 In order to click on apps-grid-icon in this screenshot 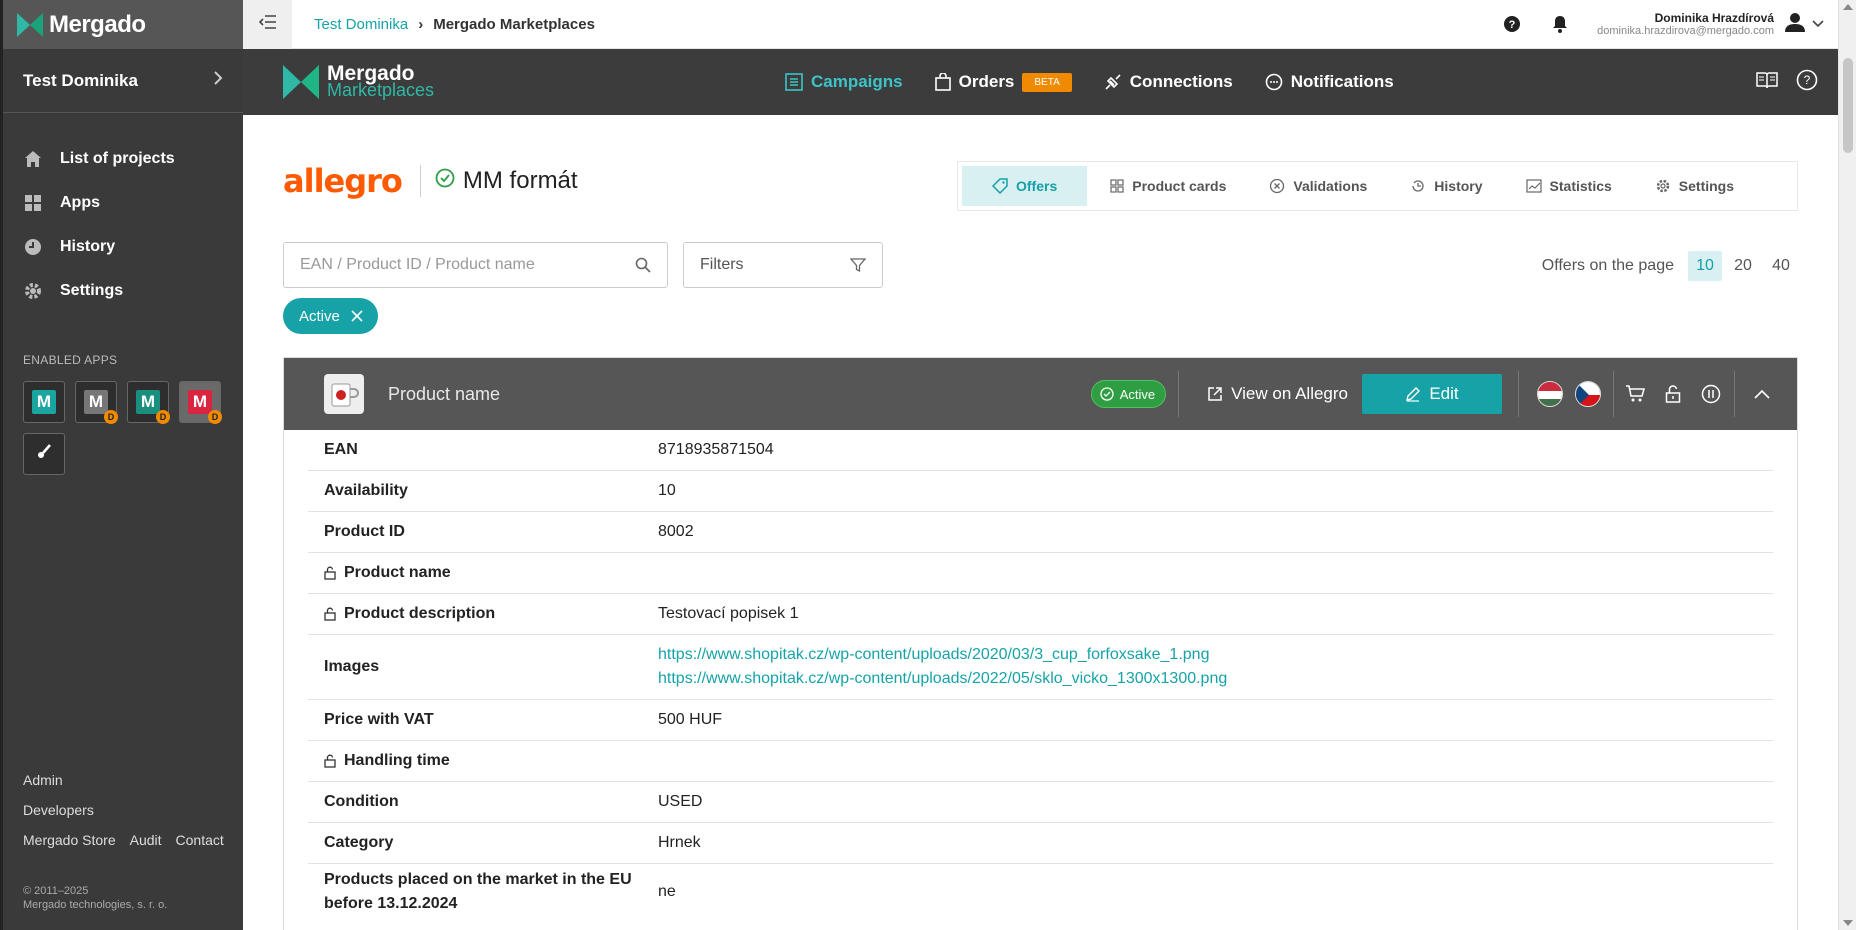, I will do `click(33, 203)`.